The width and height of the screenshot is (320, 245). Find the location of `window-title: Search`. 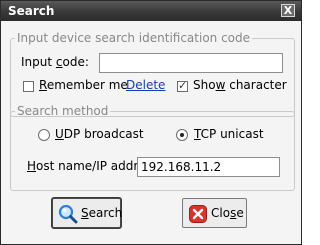

window-title: Search is located at coordinates (31, 11).